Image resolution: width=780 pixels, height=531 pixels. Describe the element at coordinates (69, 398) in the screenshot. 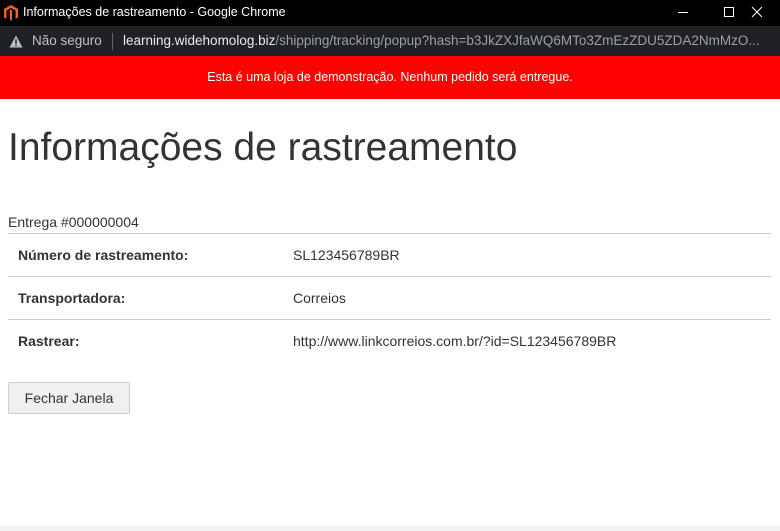

I see `close-window-button: Fechar Janela` at that location.